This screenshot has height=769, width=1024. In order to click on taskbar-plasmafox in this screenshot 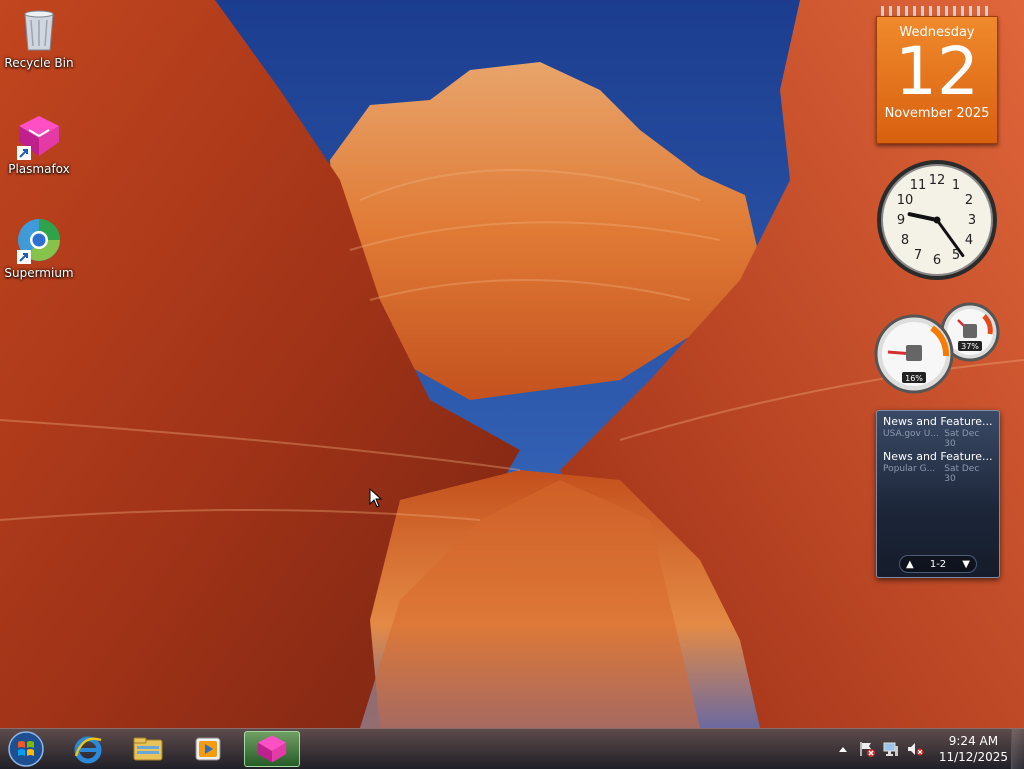, I will do `click(272, 749)`.